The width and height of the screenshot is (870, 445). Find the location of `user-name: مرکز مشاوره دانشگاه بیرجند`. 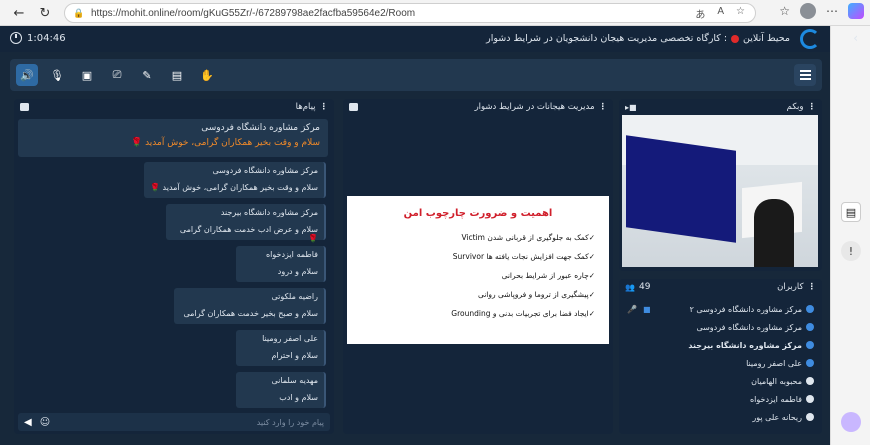

user-name: مرکز مشاوره دانشگاه بیرجند is located at coordinates (745, 345).